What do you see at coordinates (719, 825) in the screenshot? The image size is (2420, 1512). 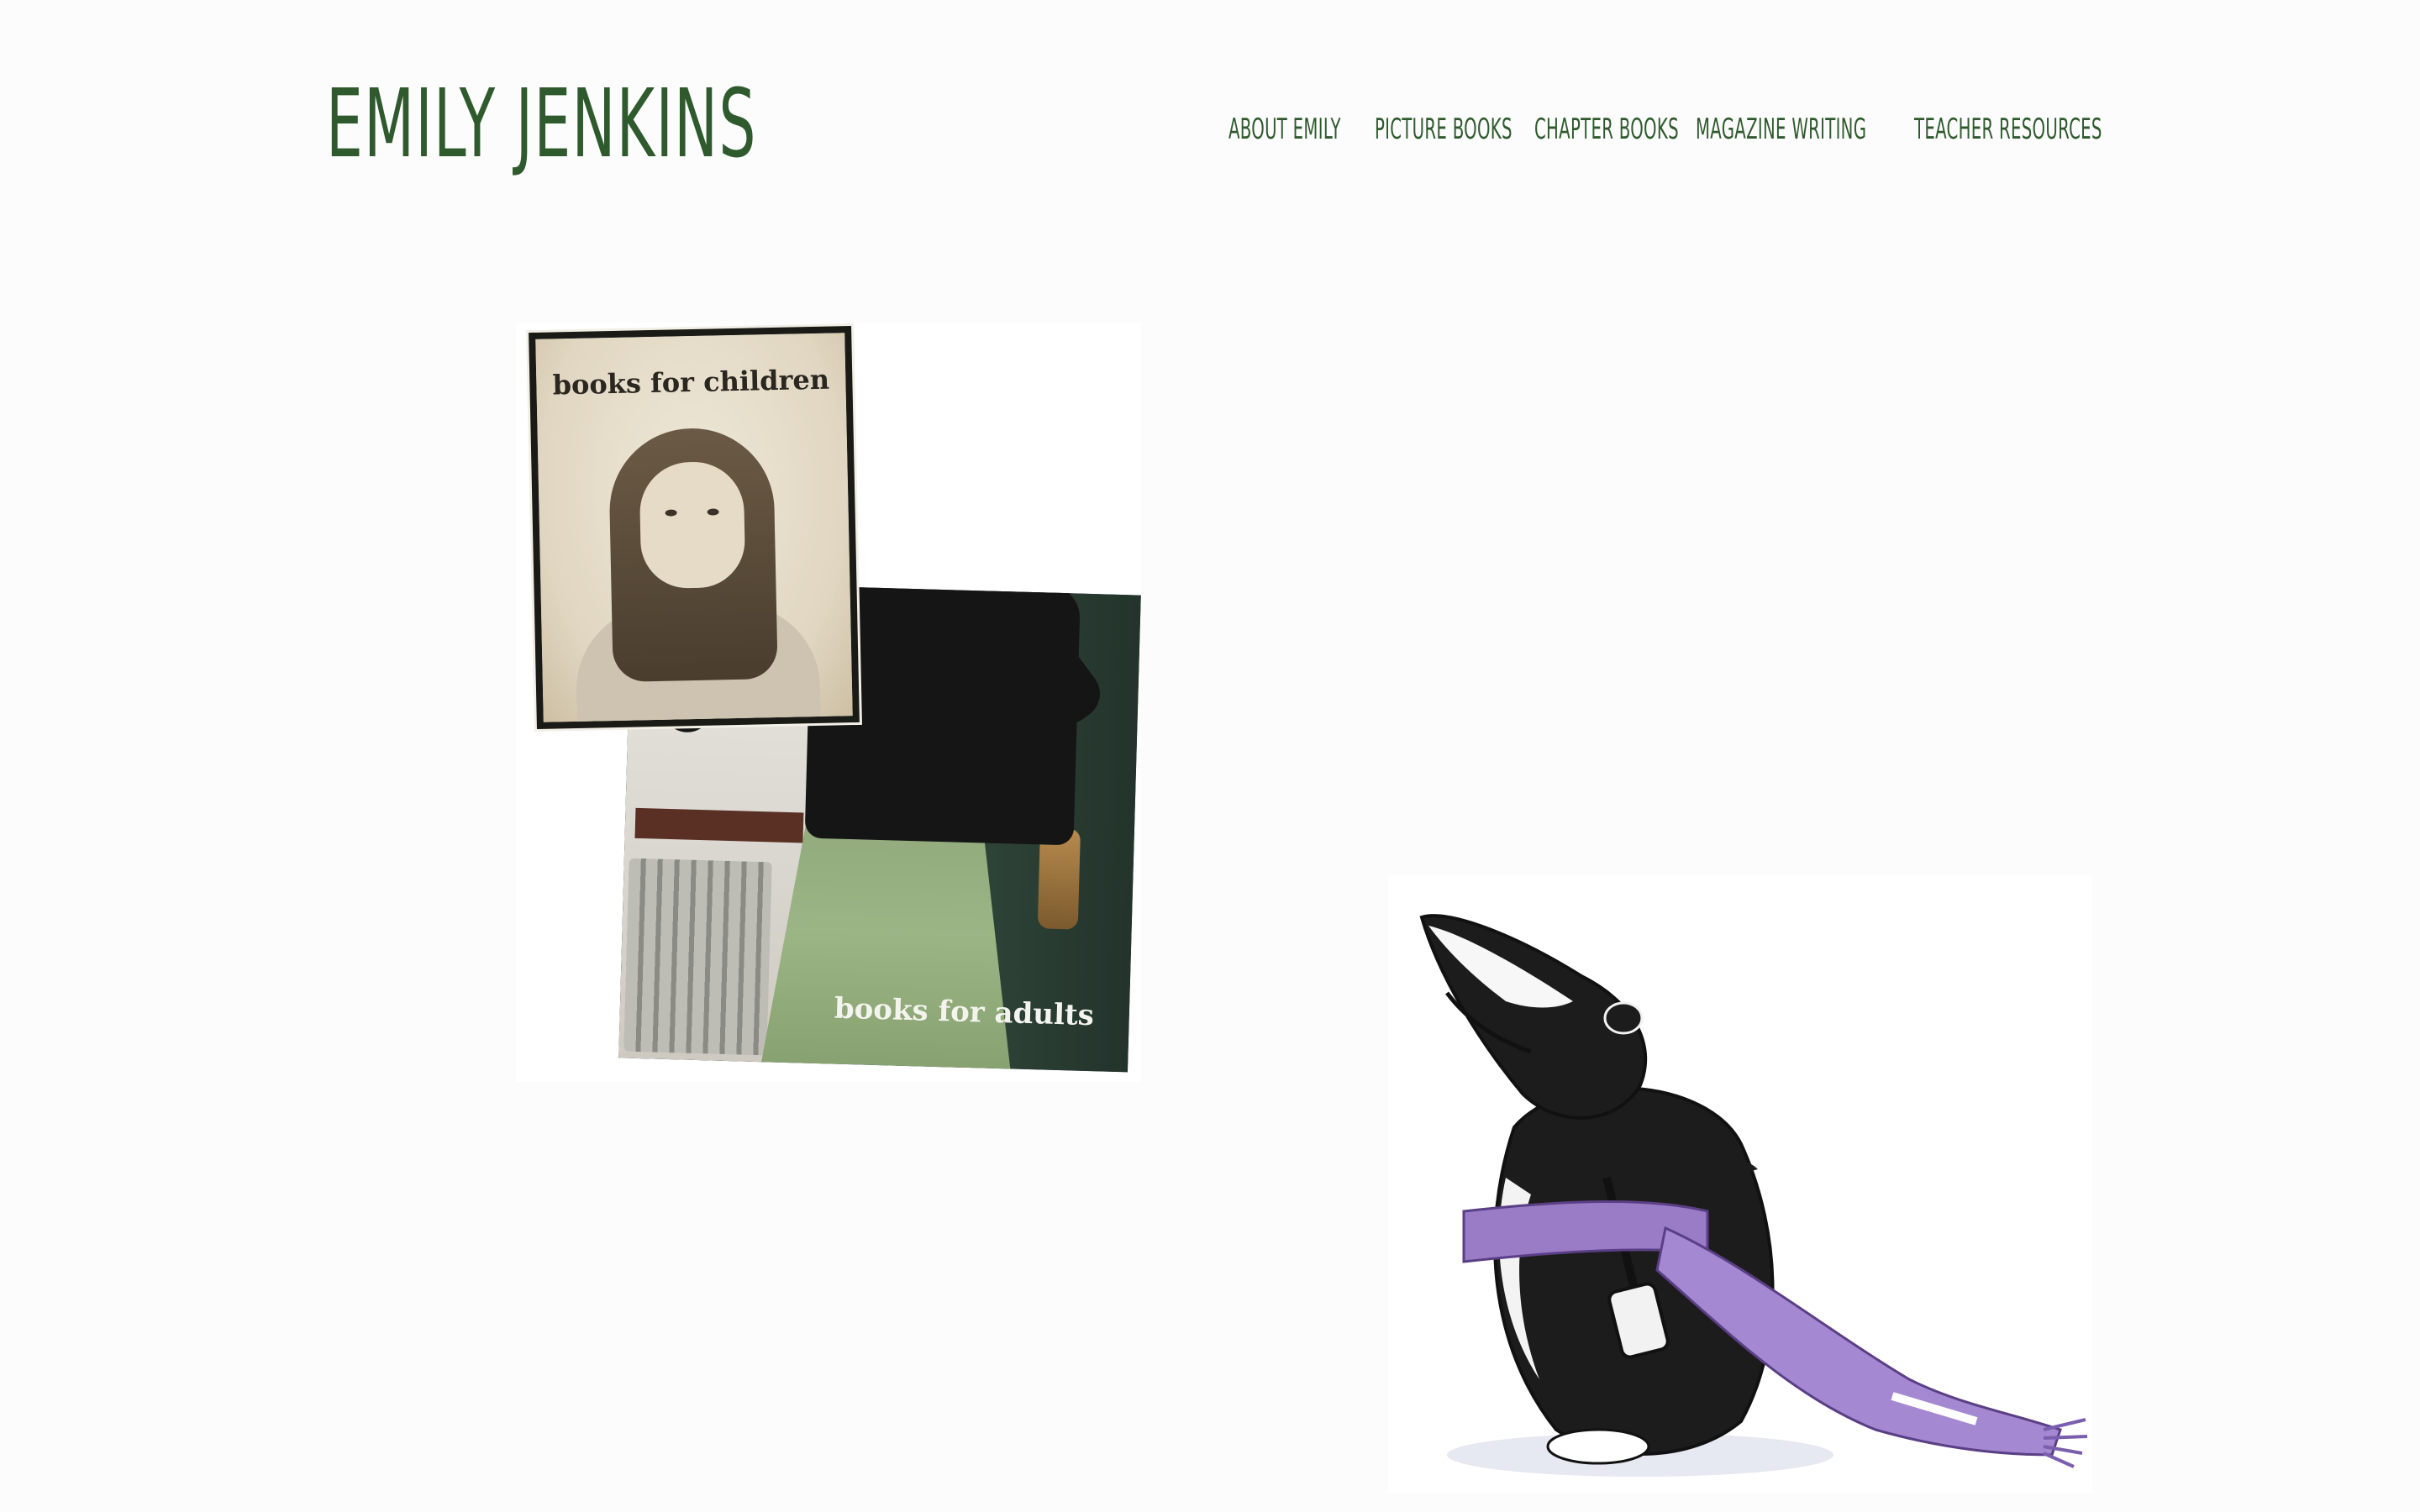 I see `photo-shelf` at bounding box center [719, 825].